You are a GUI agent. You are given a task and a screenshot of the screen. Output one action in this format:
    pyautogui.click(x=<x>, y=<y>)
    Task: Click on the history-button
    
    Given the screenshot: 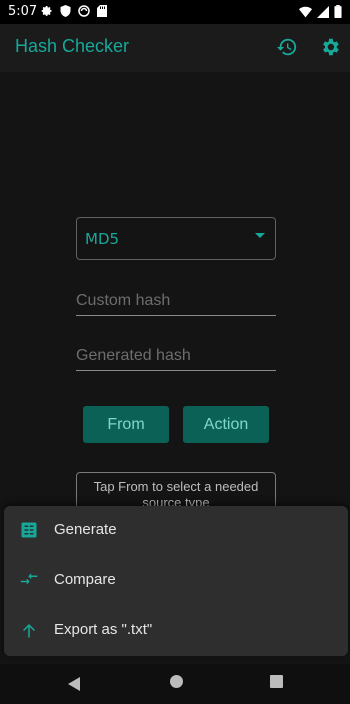 What is the action you would take?
    pyautogui.click(x=287, y=49)
    